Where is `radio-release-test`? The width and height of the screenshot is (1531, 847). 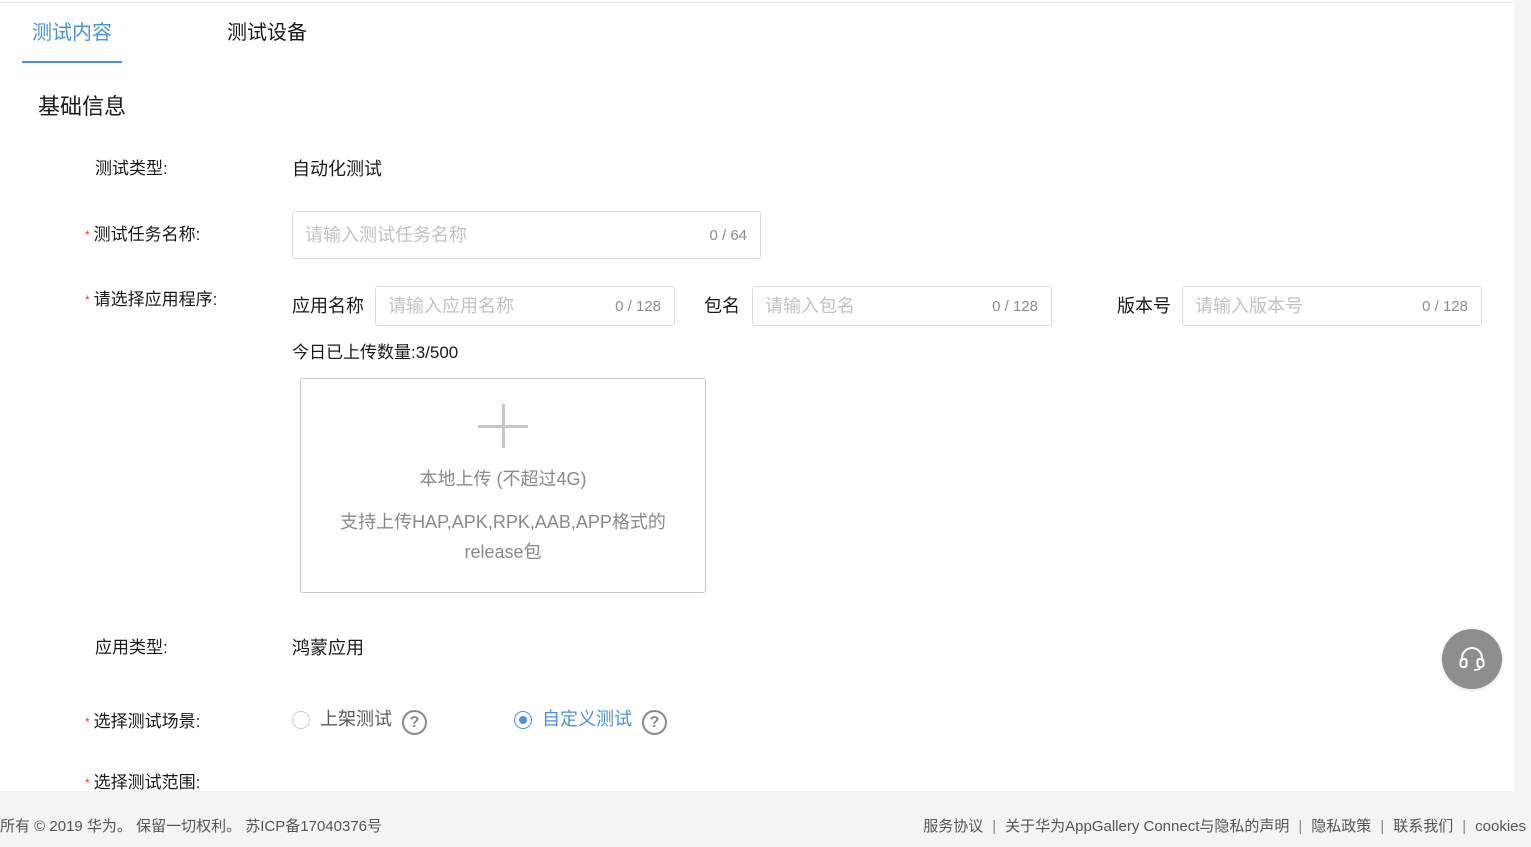
radio-release-test is located at coordinates (301, 720).